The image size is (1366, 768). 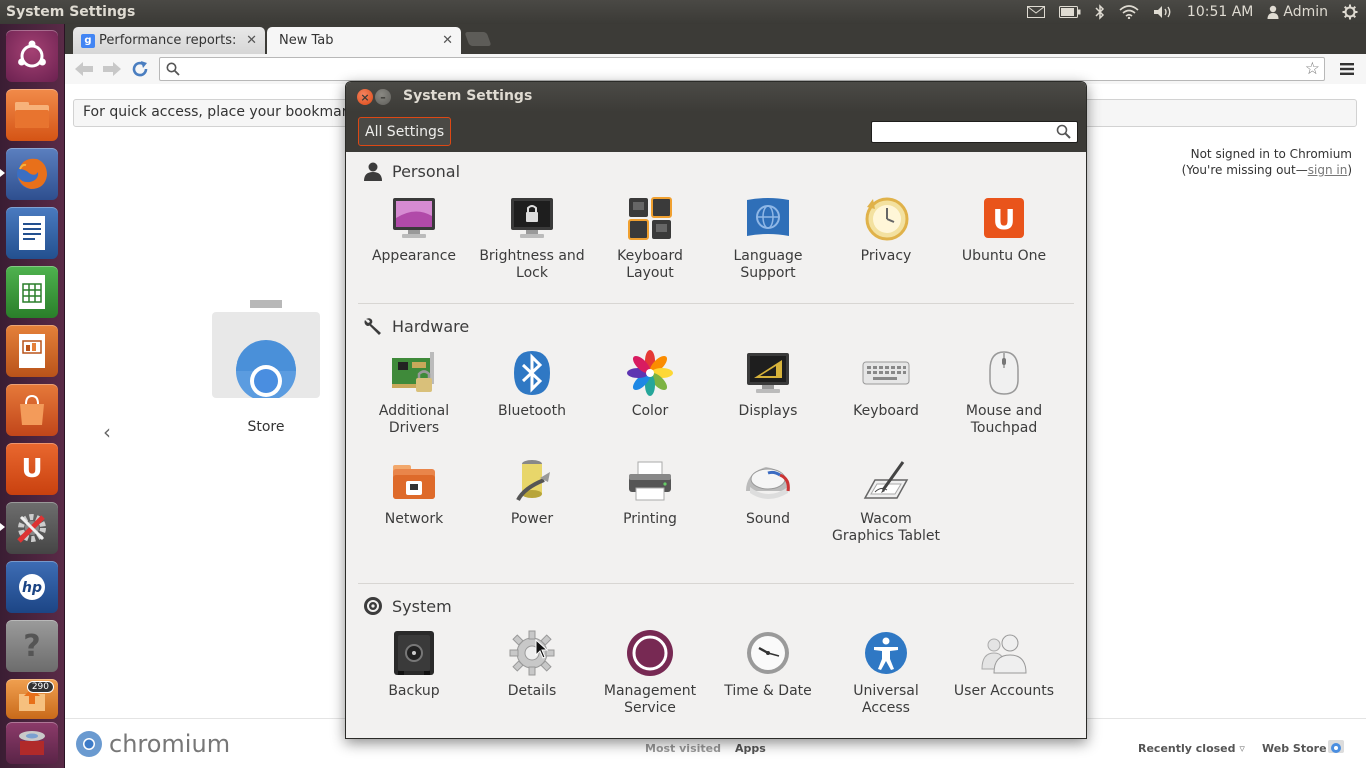 I want to click on settings-item-universal-access: Universal Access, so click(x=886, y=673).